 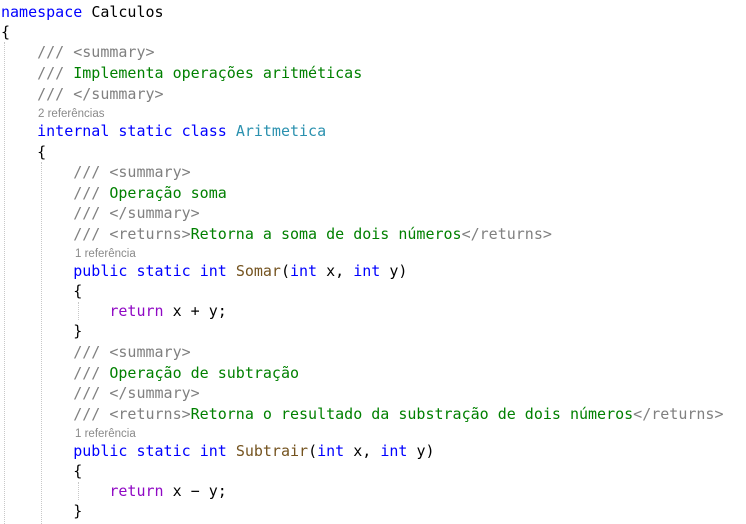 What do you see at coordinates (71, 114) in the screenshot?
I see `codelens-references: 2 referências` at bounding box center [71, 114].